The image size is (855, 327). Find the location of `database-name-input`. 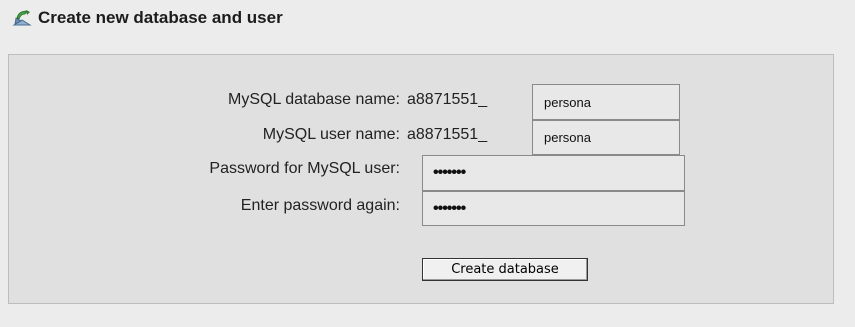

database-name-input is located at coordinates (606, 102).